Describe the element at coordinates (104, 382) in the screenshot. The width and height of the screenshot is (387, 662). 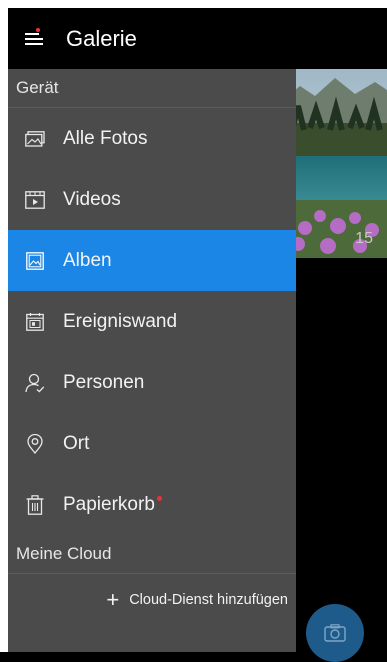
I see `drawer-item-label: Personen` at that location.